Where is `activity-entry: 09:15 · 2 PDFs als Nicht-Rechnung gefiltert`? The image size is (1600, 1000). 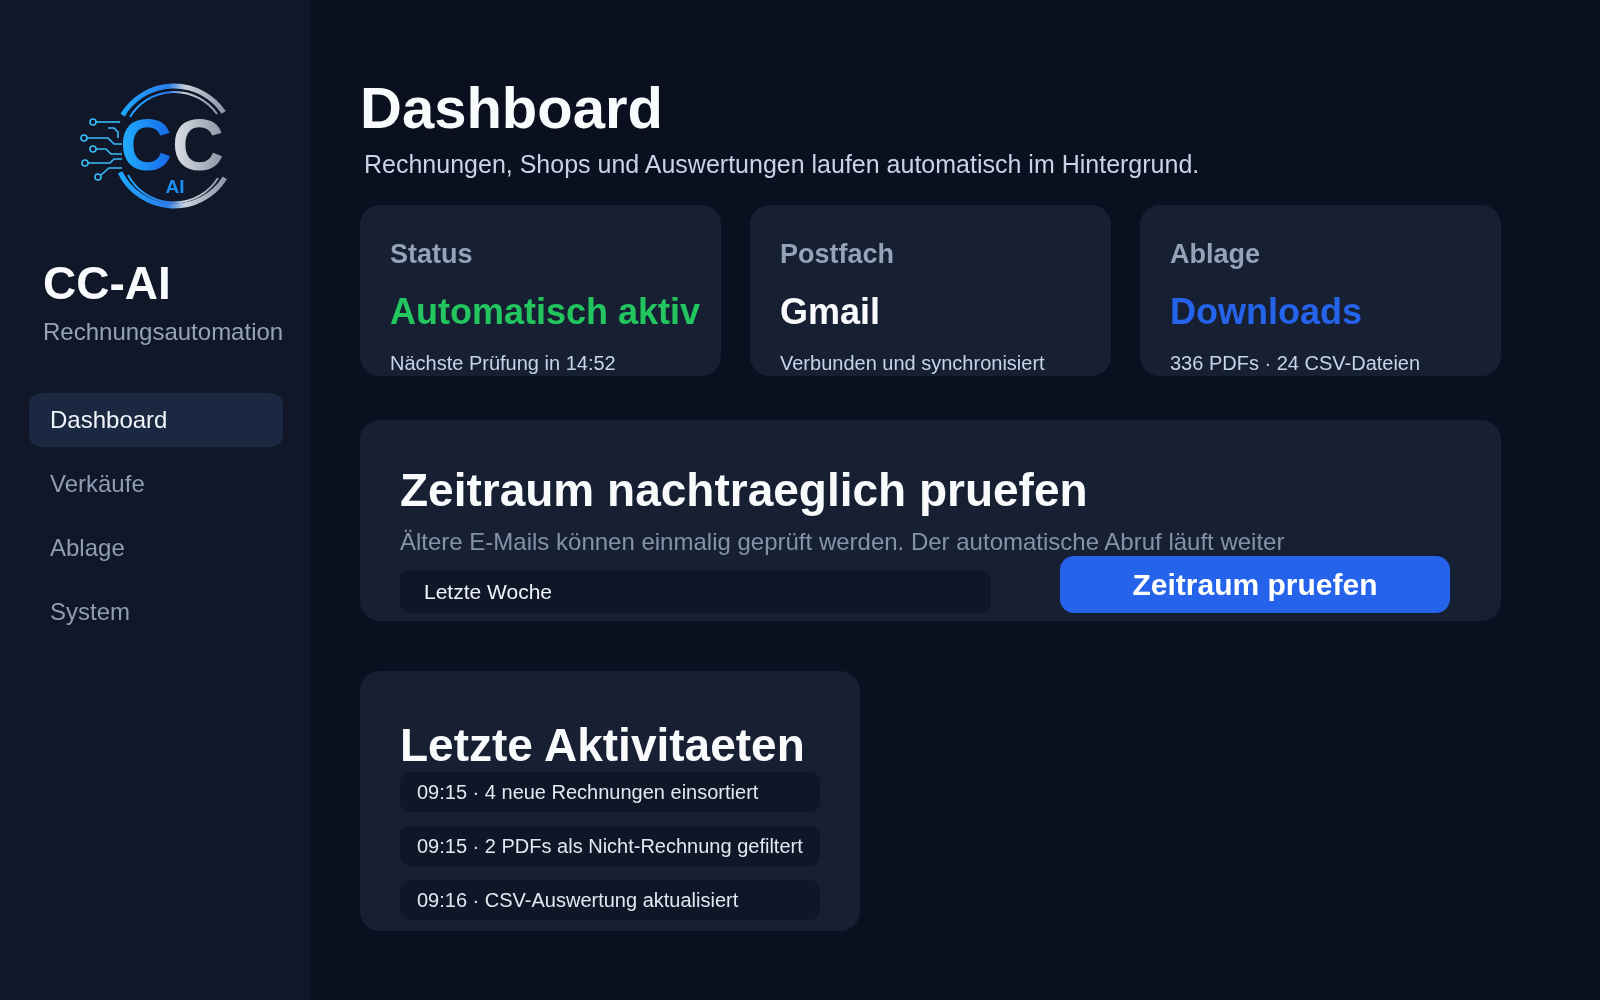 activity-entry: 09:15 · 2 PDFs als Nicht-Rechnung gefiltert is located at coordinates (610, 846).